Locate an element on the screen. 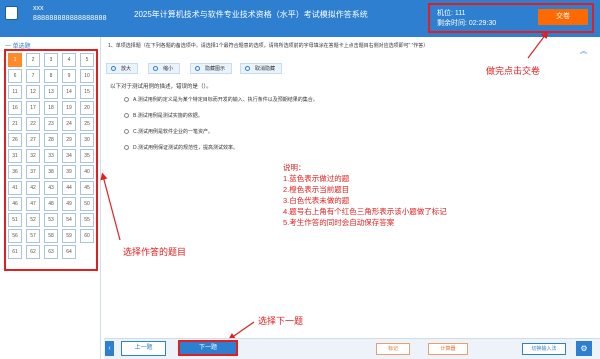 This screenshot has height=359, width=600. input-method-button: 切换输入法 is located at coordinates (544, 349).